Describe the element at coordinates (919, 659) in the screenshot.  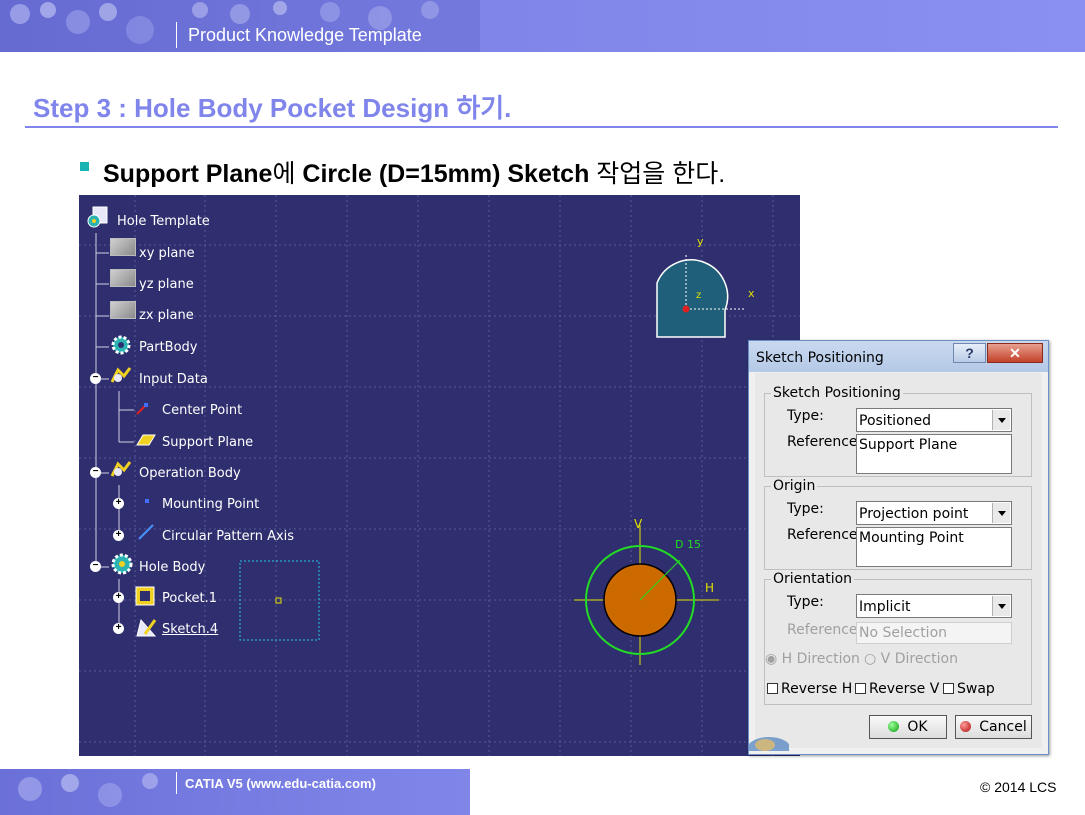
I see `v-direction-label: V Direction` at that location.